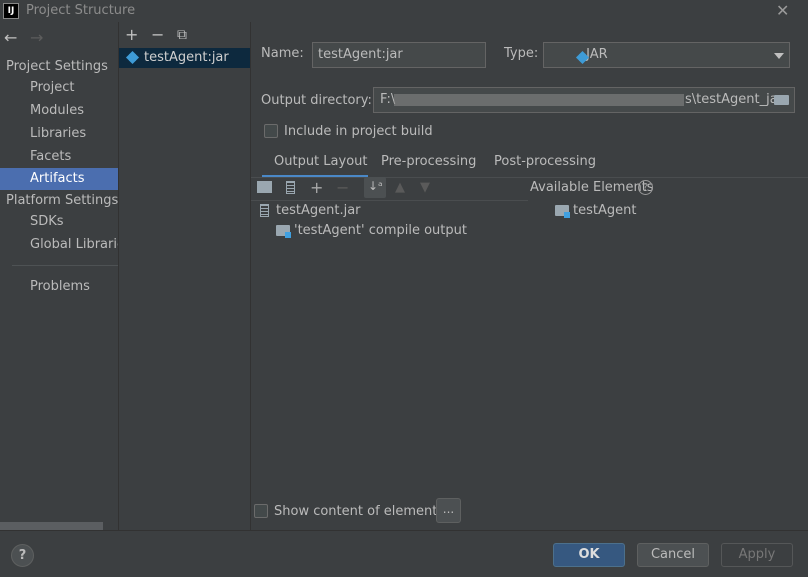 This screenshot has height=577, width=808. Describe the element at coordinates (779, 56) in the screenshot. I see `chevron-down-icon` at that location.